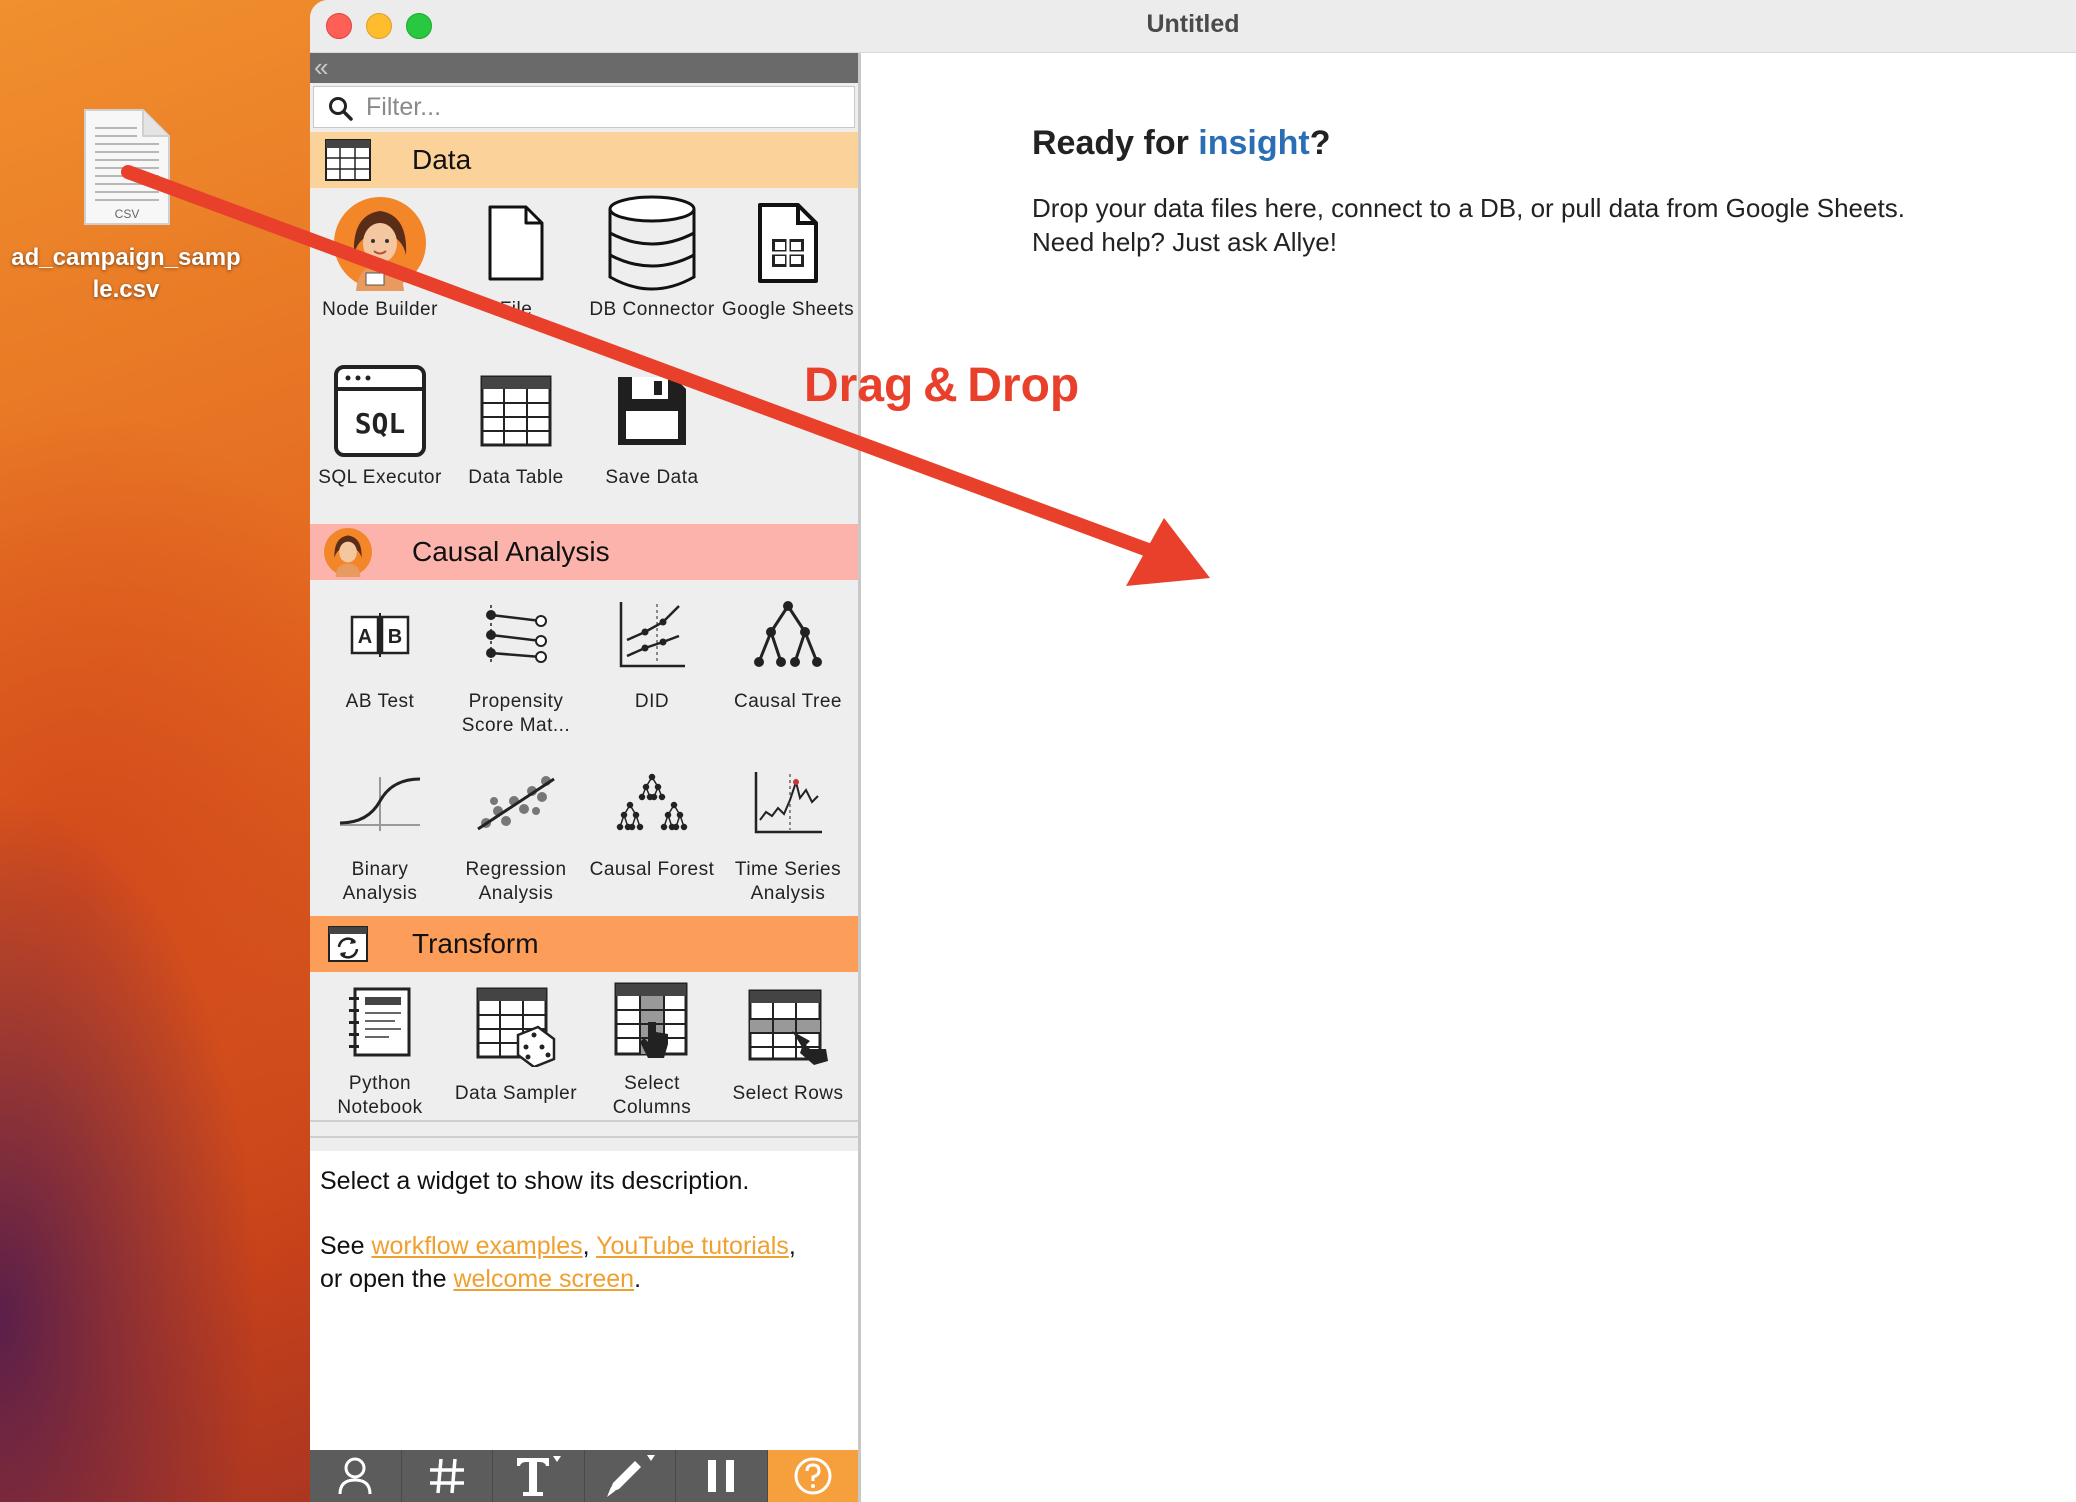  I want to click on search-icon, so click(341, 109).